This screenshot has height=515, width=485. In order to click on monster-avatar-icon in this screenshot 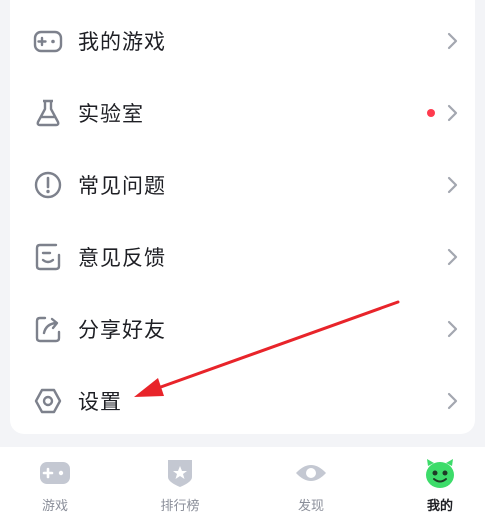, I will do `click(440, 473)`.